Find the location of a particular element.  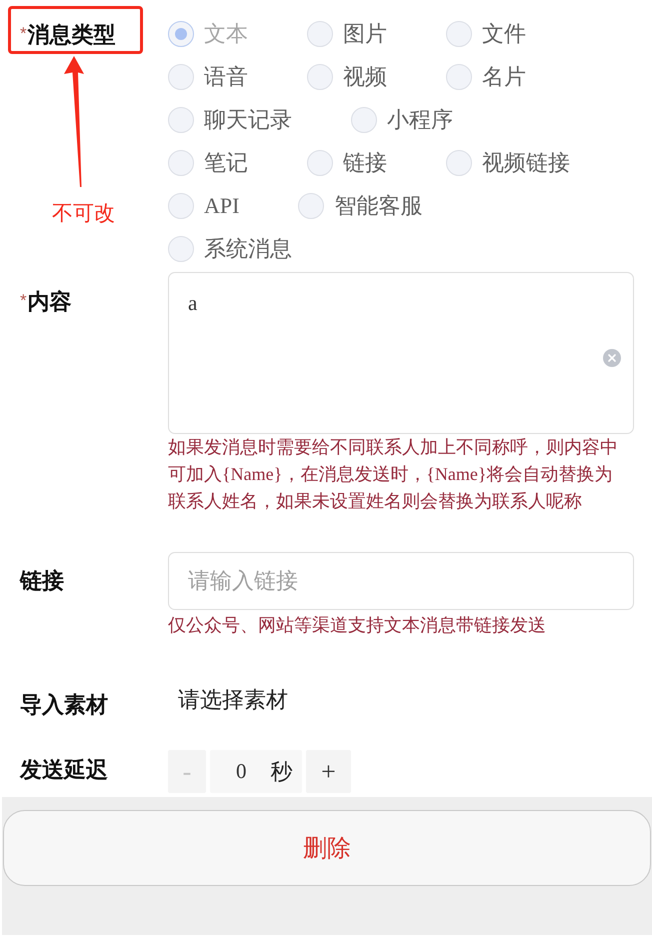

field-label: 链接 is located at coordinates (42, 580).